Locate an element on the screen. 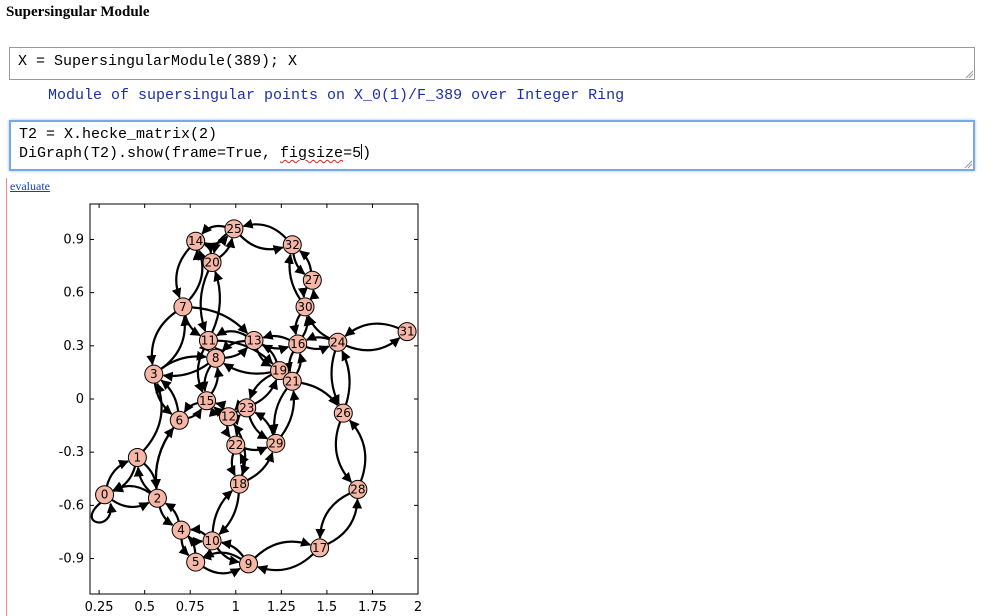  y-tick-label: -0.3 is located at coordinates (71, 452).